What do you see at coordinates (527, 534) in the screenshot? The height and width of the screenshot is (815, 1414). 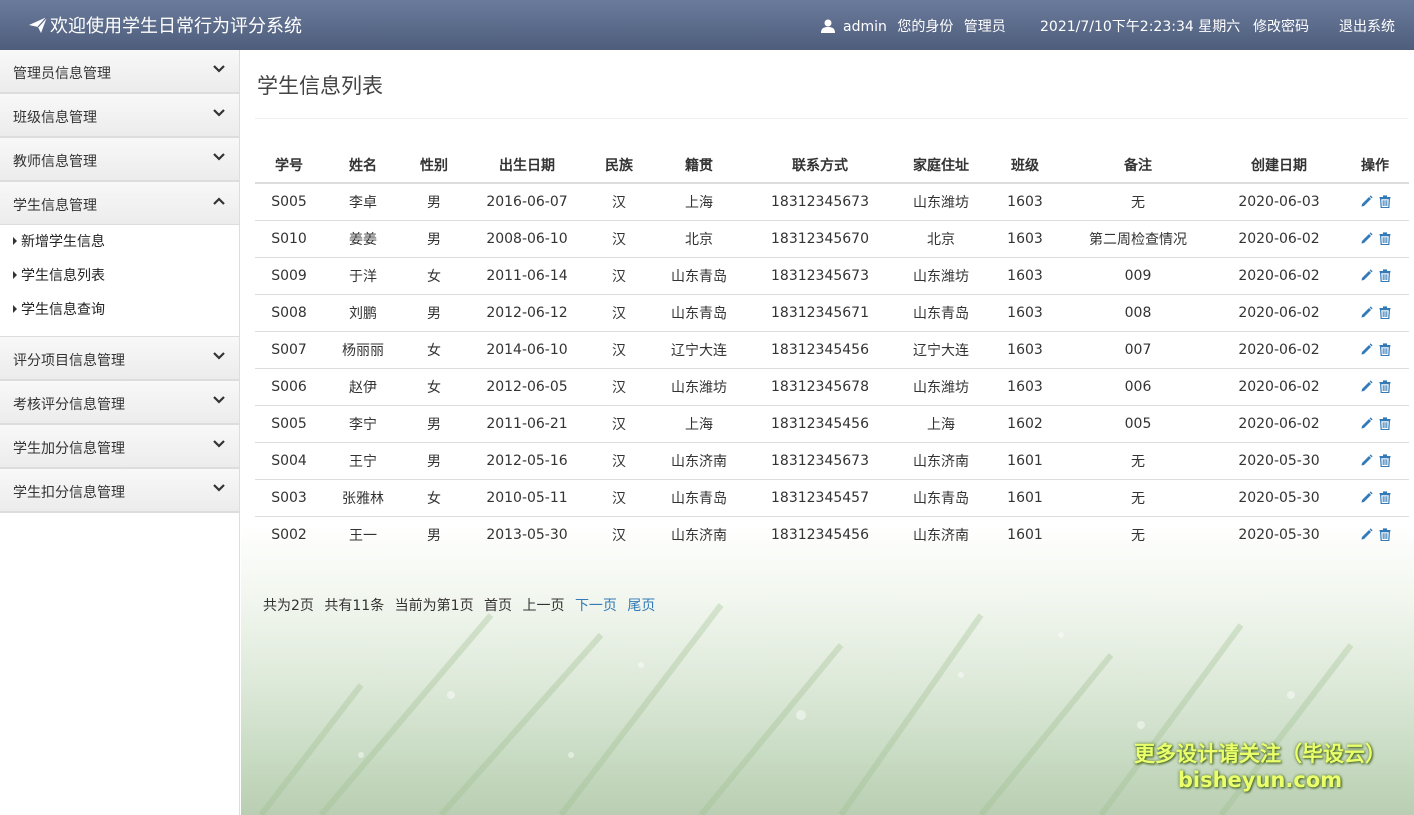 I see `table-cell: 2013-05-30` at bounding box center [527, 534].